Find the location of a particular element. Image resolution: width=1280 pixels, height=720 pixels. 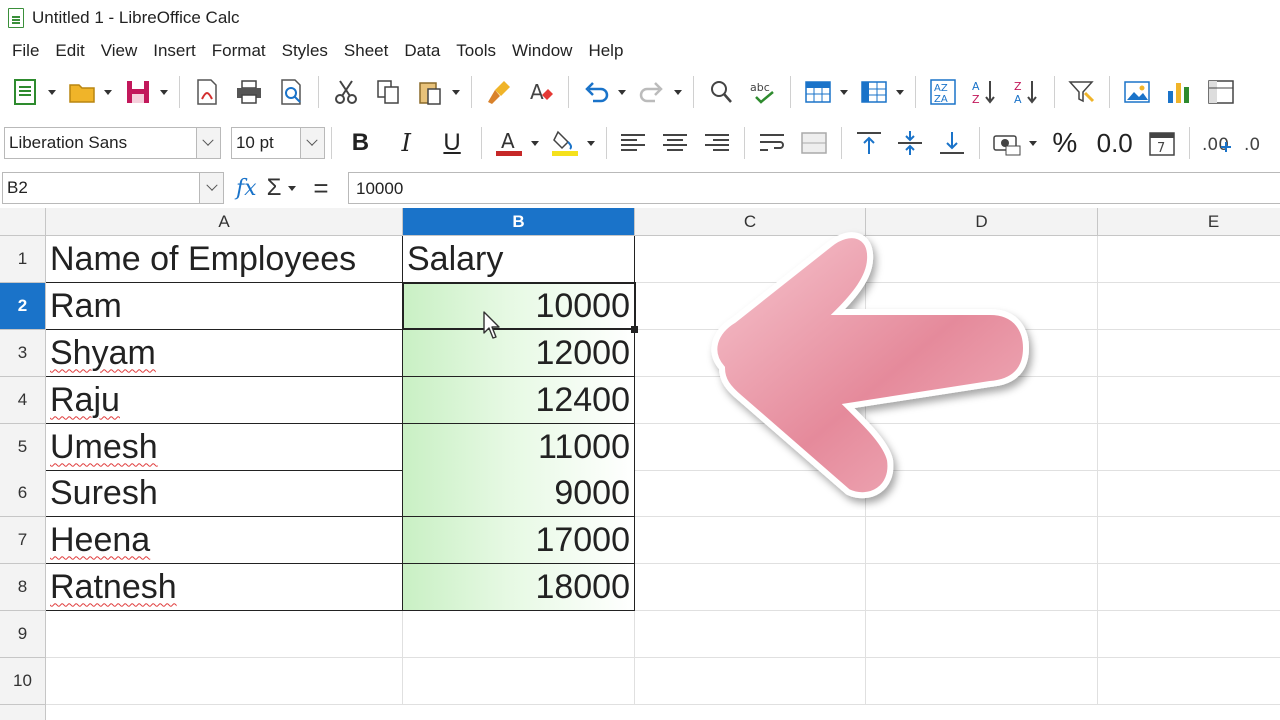

cell-a6: Suresh is located at coordinates (224, 493).